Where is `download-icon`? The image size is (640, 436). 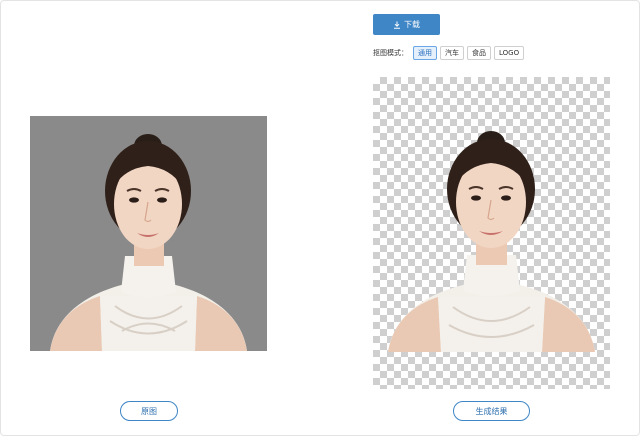
download-icon is located at coordinates (397, 25).